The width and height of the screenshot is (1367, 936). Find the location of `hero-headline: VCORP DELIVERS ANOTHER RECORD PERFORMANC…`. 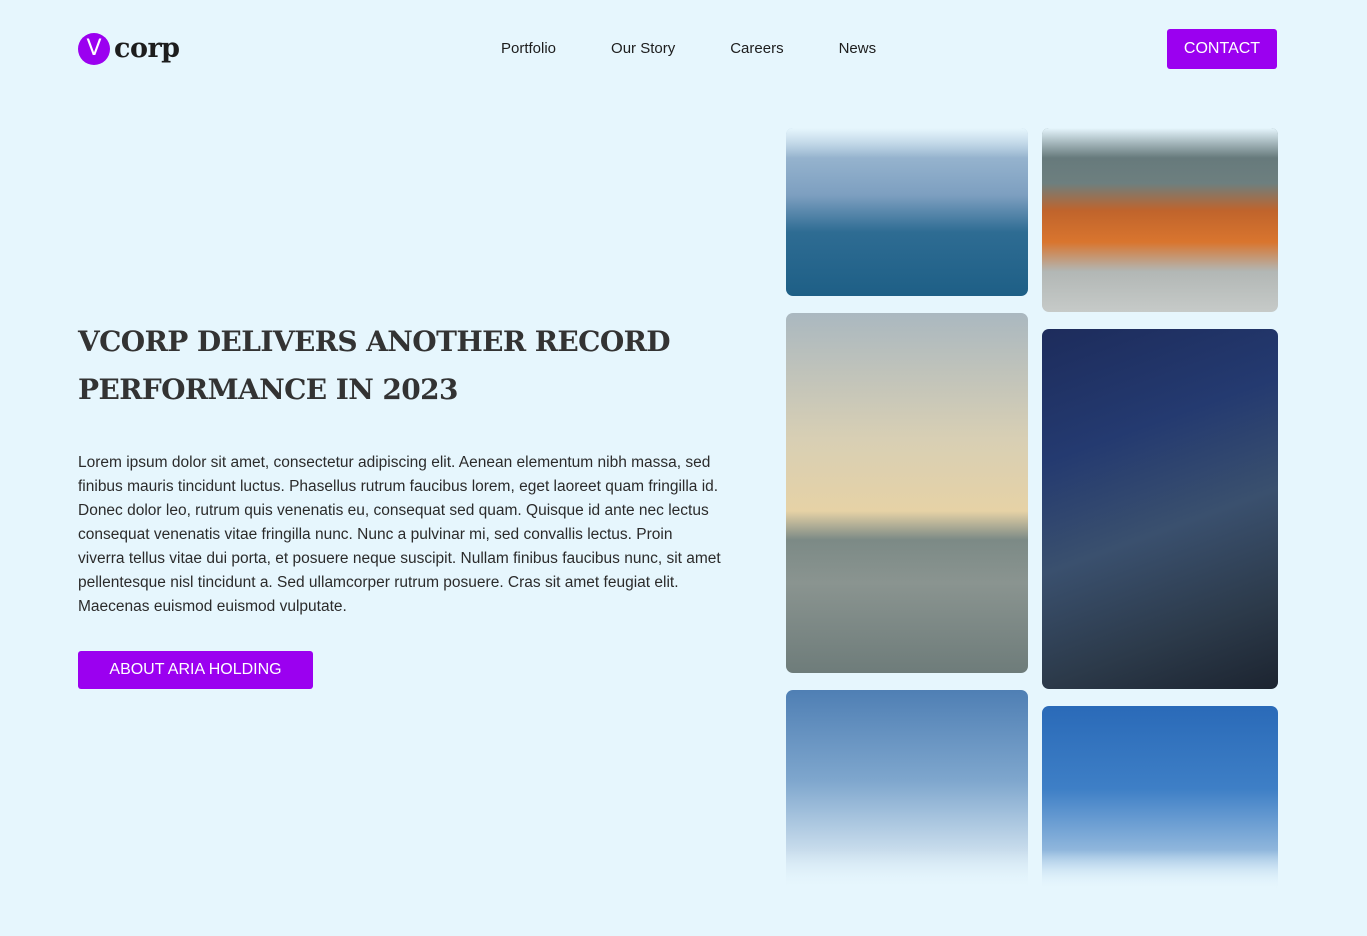

hero-headline: VCORP DELIVERS ANOTHER RECORD PERFORMANC… is located at coordinates (374, 365).